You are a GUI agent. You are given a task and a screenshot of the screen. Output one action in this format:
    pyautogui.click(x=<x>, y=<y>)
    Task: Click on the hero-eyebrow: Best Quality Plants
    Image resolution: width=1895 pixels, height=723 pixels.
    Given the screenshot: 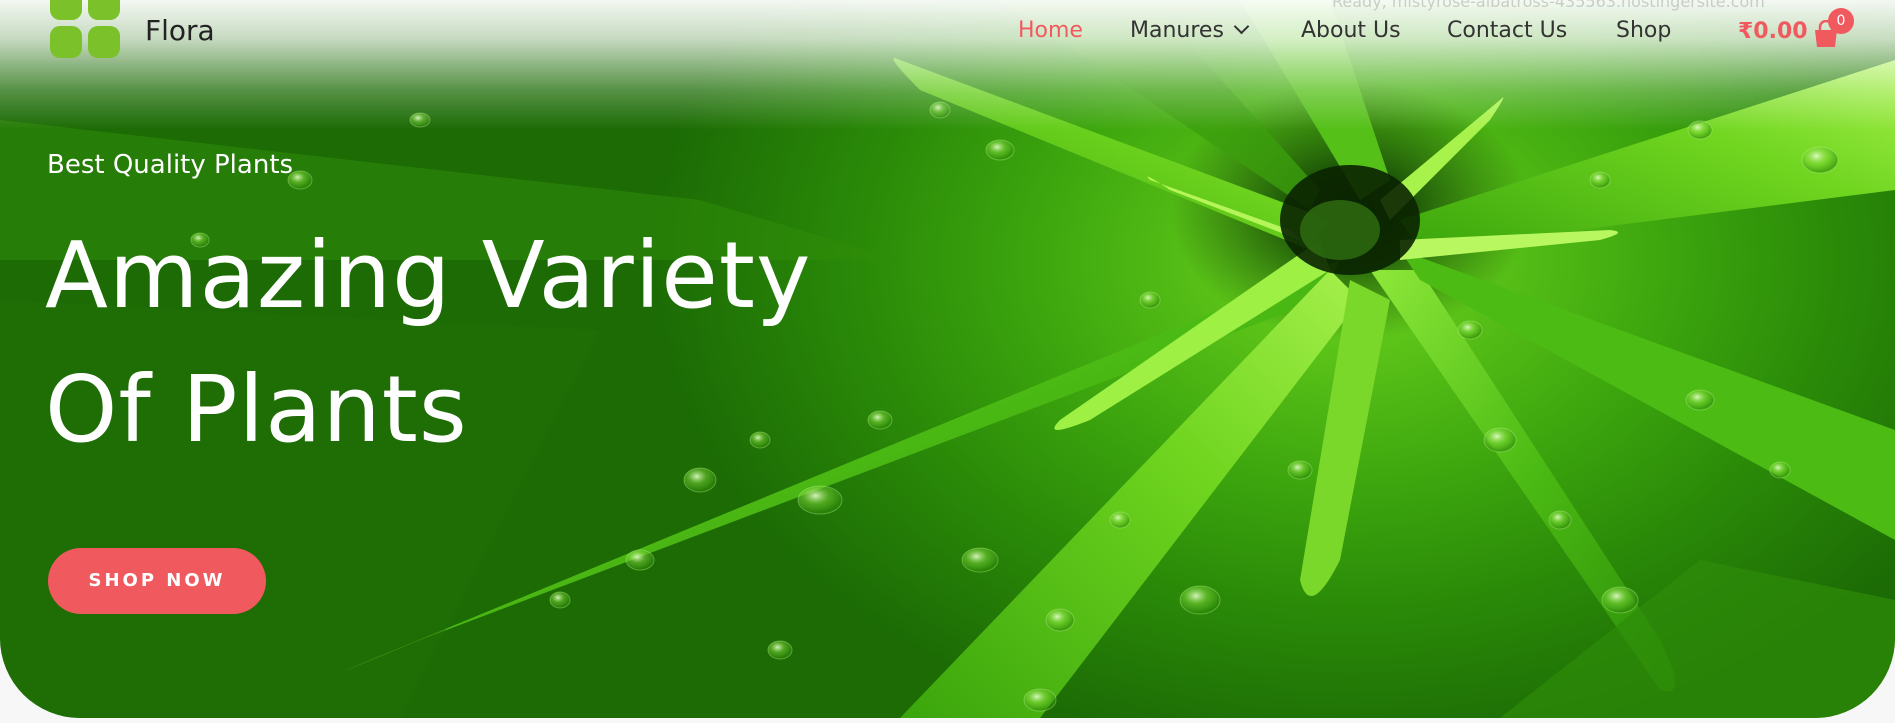 What is the action you would take?
    pyautogui.click(x=170, y=165)
    